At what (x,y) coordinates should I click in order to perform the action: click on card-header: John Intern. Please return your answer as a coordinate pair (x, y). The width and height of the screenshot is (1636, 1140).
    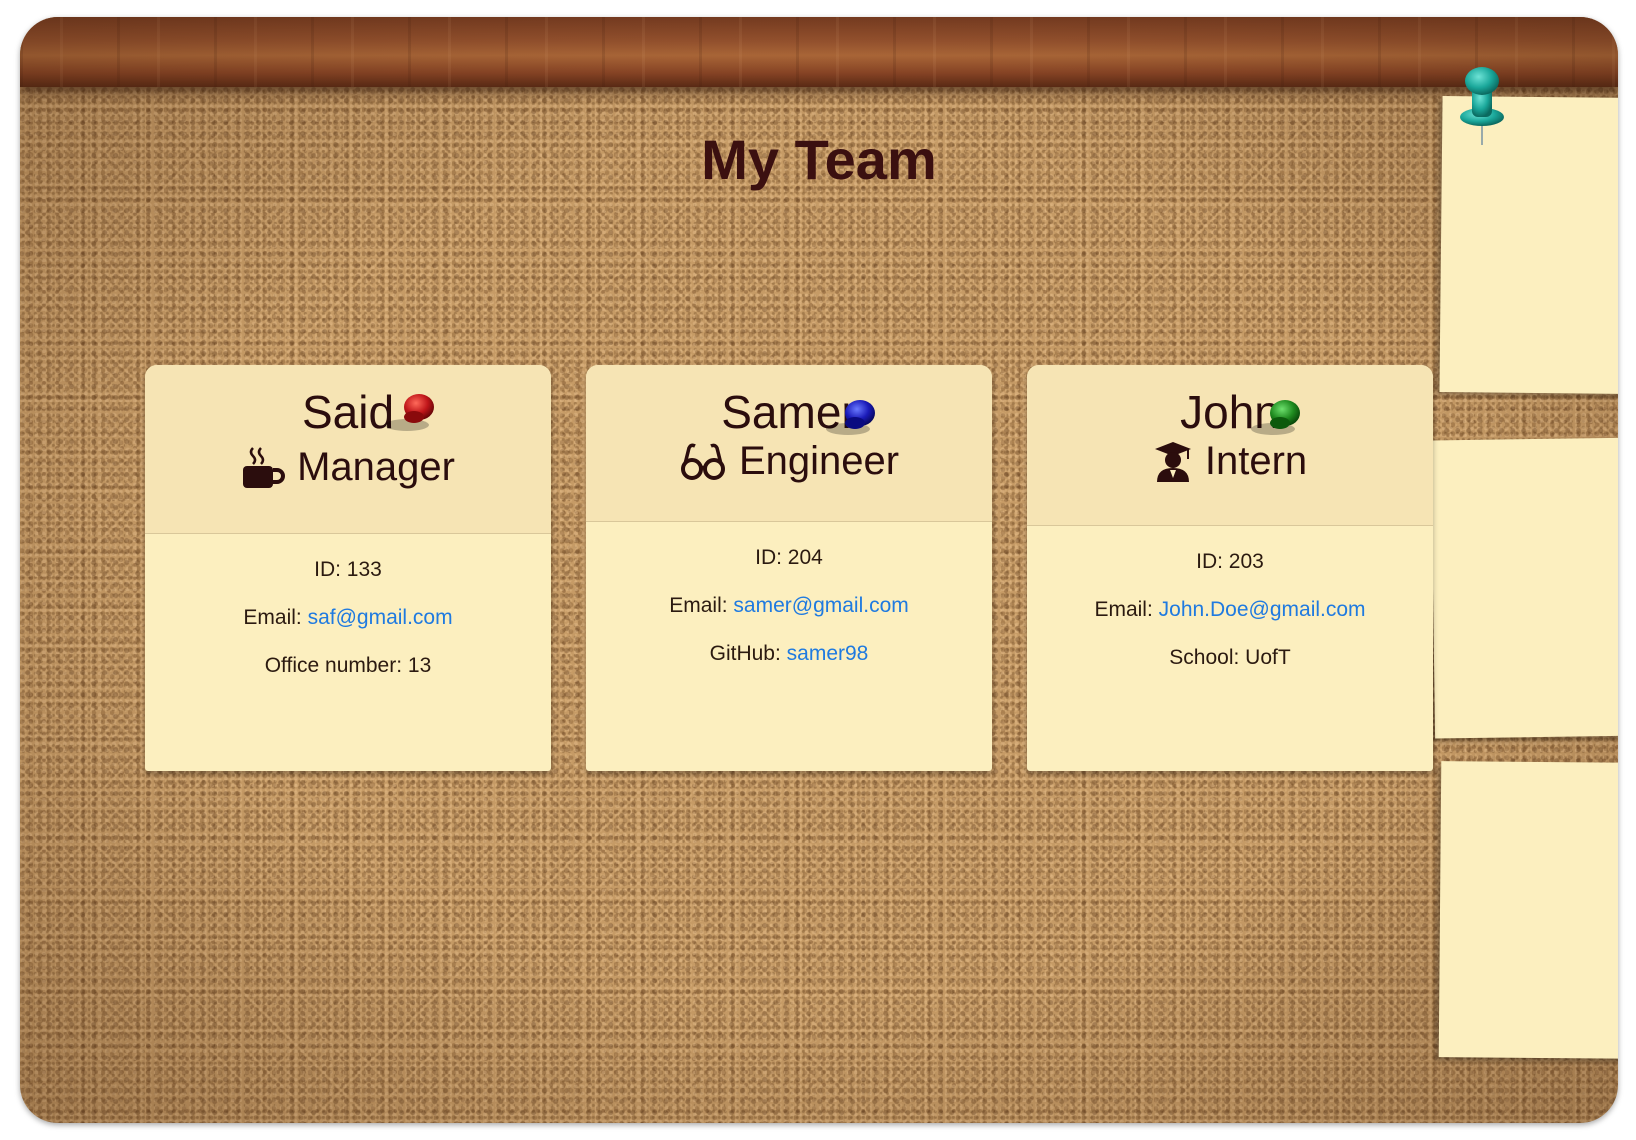
    Looking at the image, I should click on (1230, 445).